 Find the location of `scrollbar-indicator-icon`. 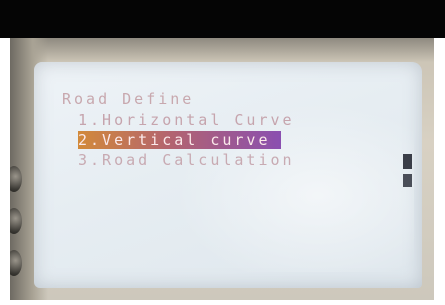

scrollbar-indicator-icon is located at coordinates (407, 173).